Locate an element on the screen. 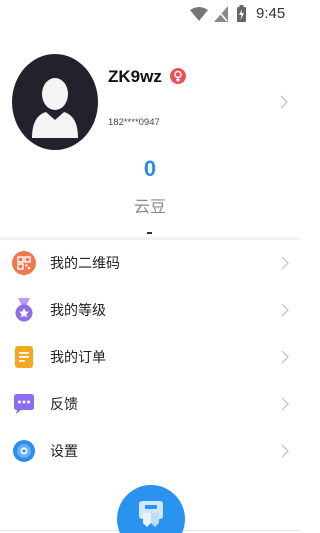 The height and width of the screenshot is (533, 320). qr-code-icon is located at coordinates (24, 263).